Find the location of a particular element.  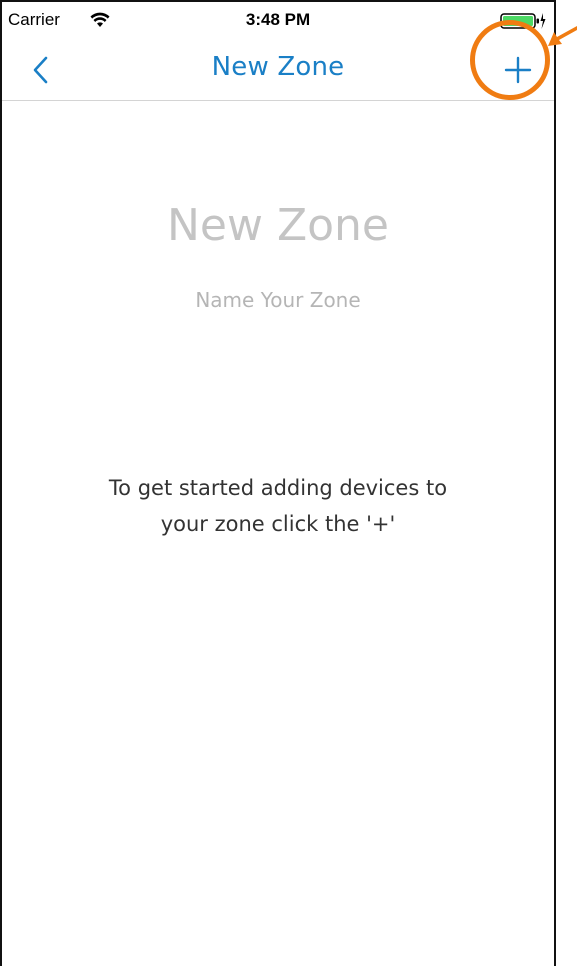

status-bar: Carrier 3:48 PM is located at coordinates (278, 20).